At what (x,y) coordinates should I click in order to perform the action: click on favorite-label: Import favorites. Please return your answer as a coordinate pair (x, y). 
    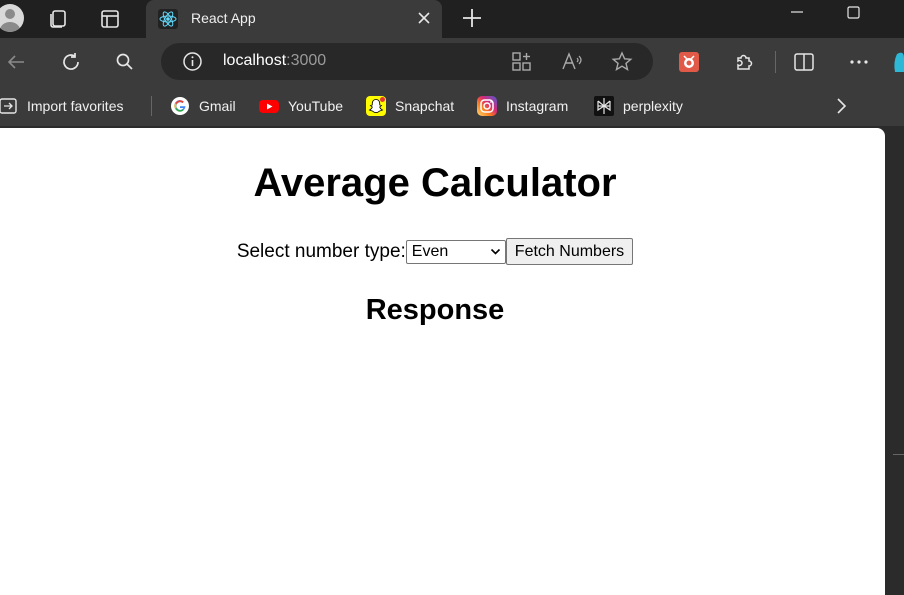
    Looking at the image, I should click on (75, 106).